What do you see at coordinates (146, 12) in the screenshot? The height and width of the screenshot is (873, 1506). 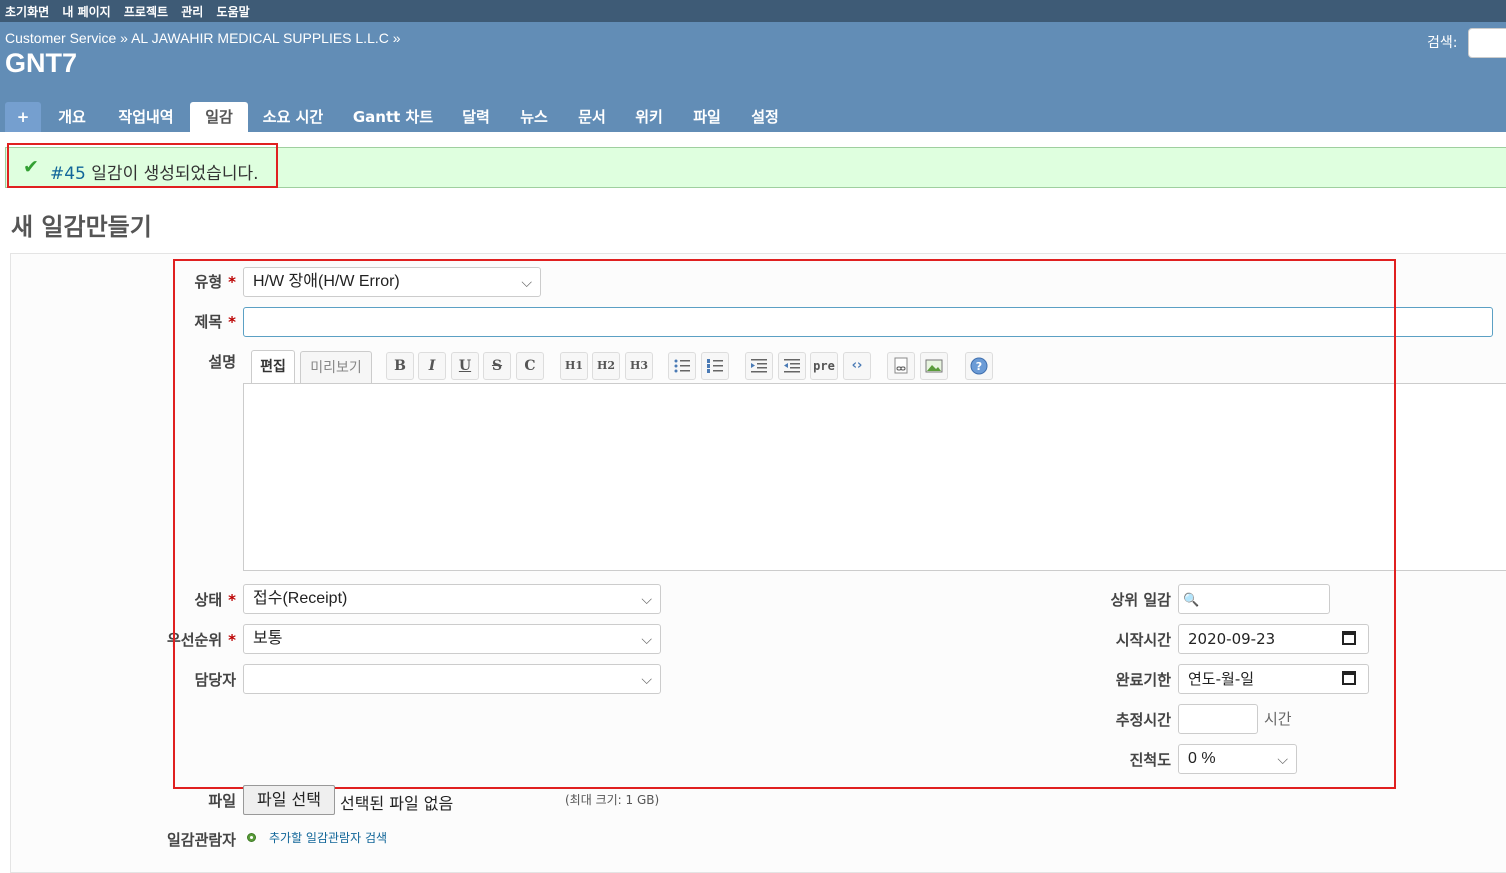 I see `top-menu-projects: 프로젝트` at bounding box center [146, 12].